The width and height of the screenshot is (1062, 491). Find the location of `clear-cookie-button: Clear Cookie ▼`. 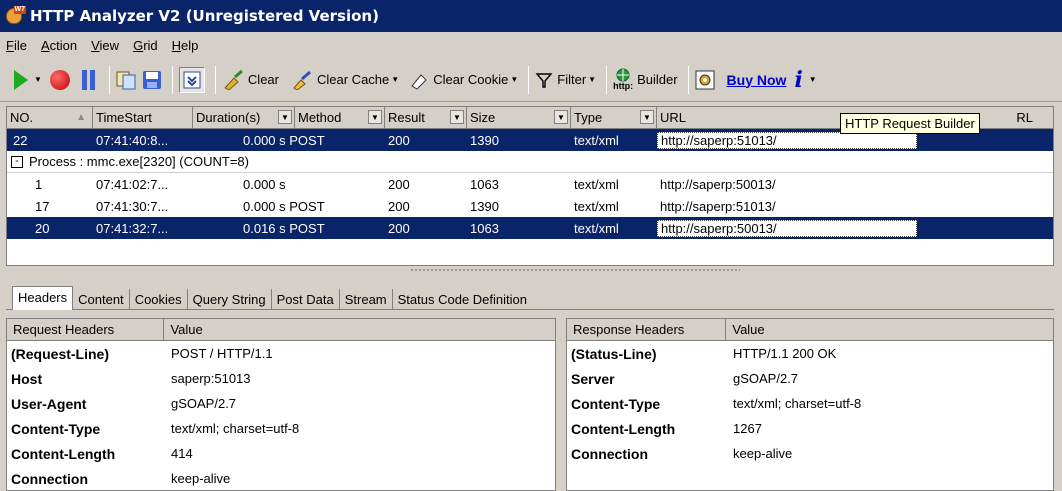

clear-cookie-button: Clear Cookie ▼ is located at coordinates (463, 80).